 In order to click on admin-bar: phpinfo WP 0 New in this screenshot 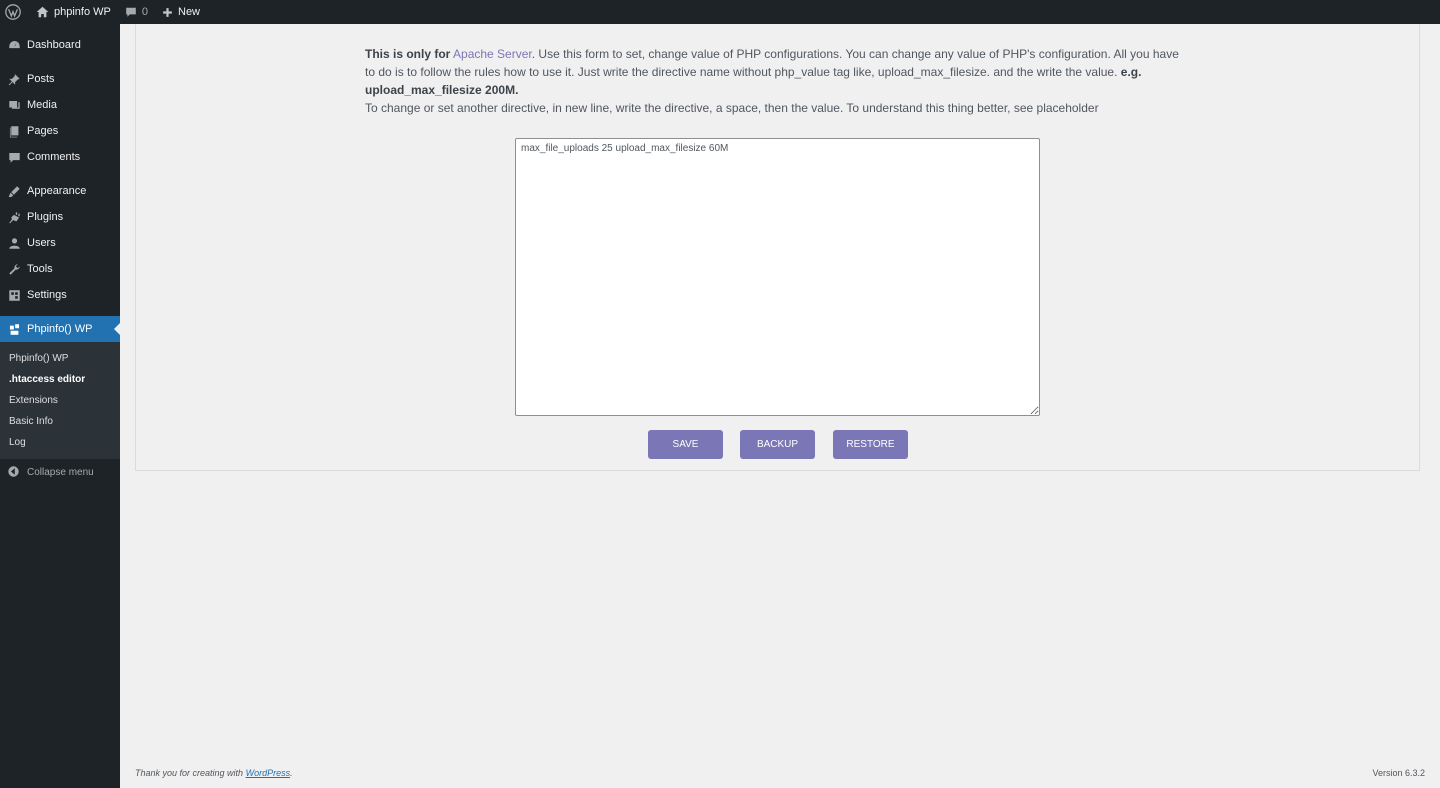, I will do `click(720, 12)`.